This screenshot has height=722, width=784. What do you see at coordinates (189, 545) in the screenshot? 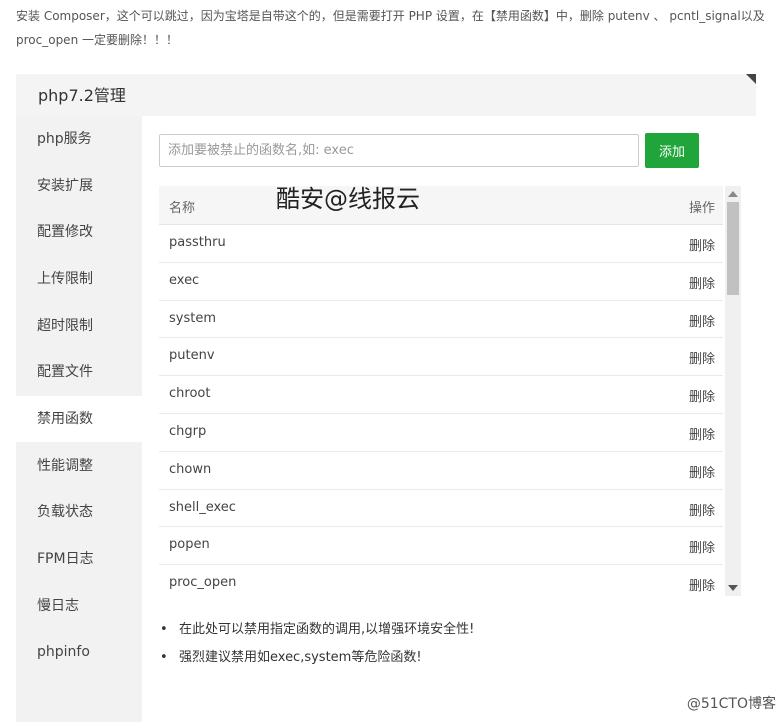
I see `function-name: popen` at bounding box center [189, 545].